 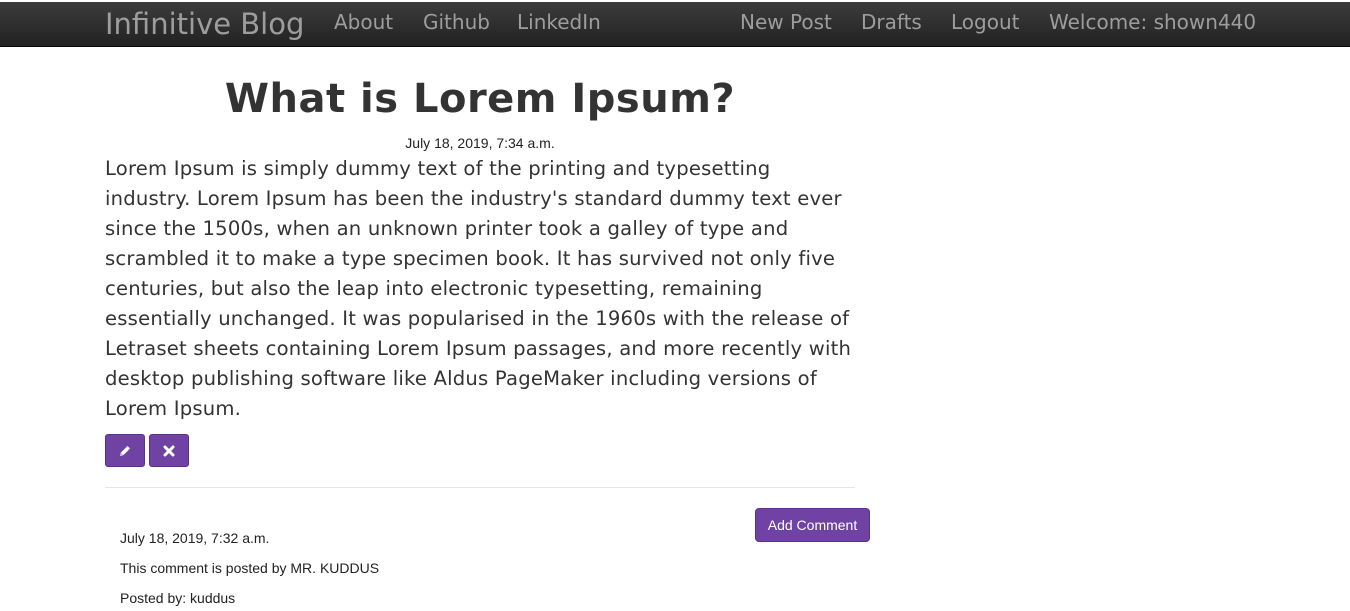 What do you see at coordinates (250, 568) in the screenshot?
I see `comment-text: This comment is posted by MR. KUDDUS` at bounding box center [250, 568].